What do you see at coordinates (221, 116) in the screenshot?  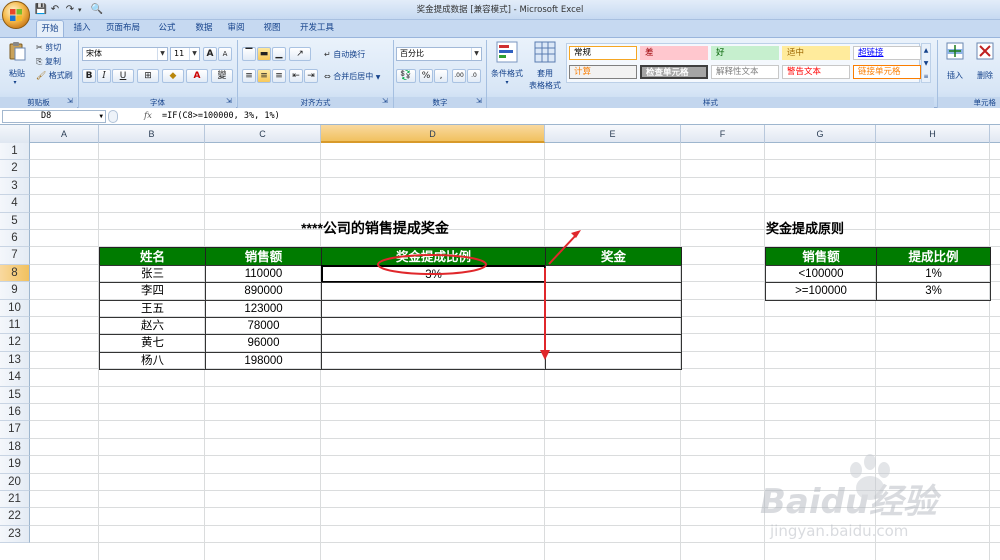 I see `formula-input: =IF(C8>=100000, 3%, 1%)` at bounding box center [221, 116].